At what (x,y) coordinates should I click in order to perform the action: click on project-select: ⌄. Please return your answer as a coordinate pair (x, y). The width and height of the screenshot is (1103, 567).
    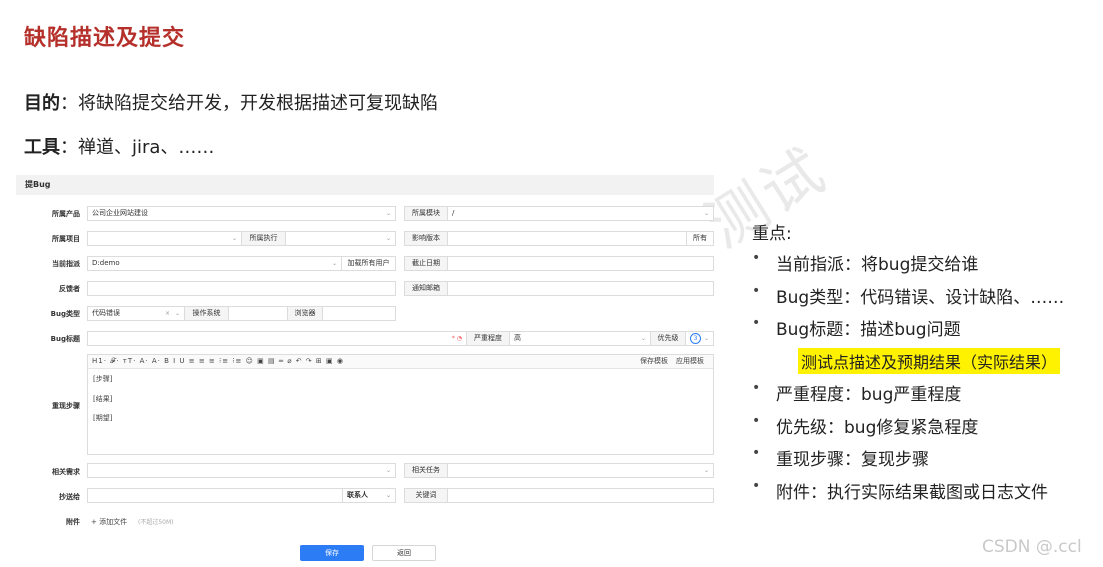
    Looking at the image, I should click on (164, 238).